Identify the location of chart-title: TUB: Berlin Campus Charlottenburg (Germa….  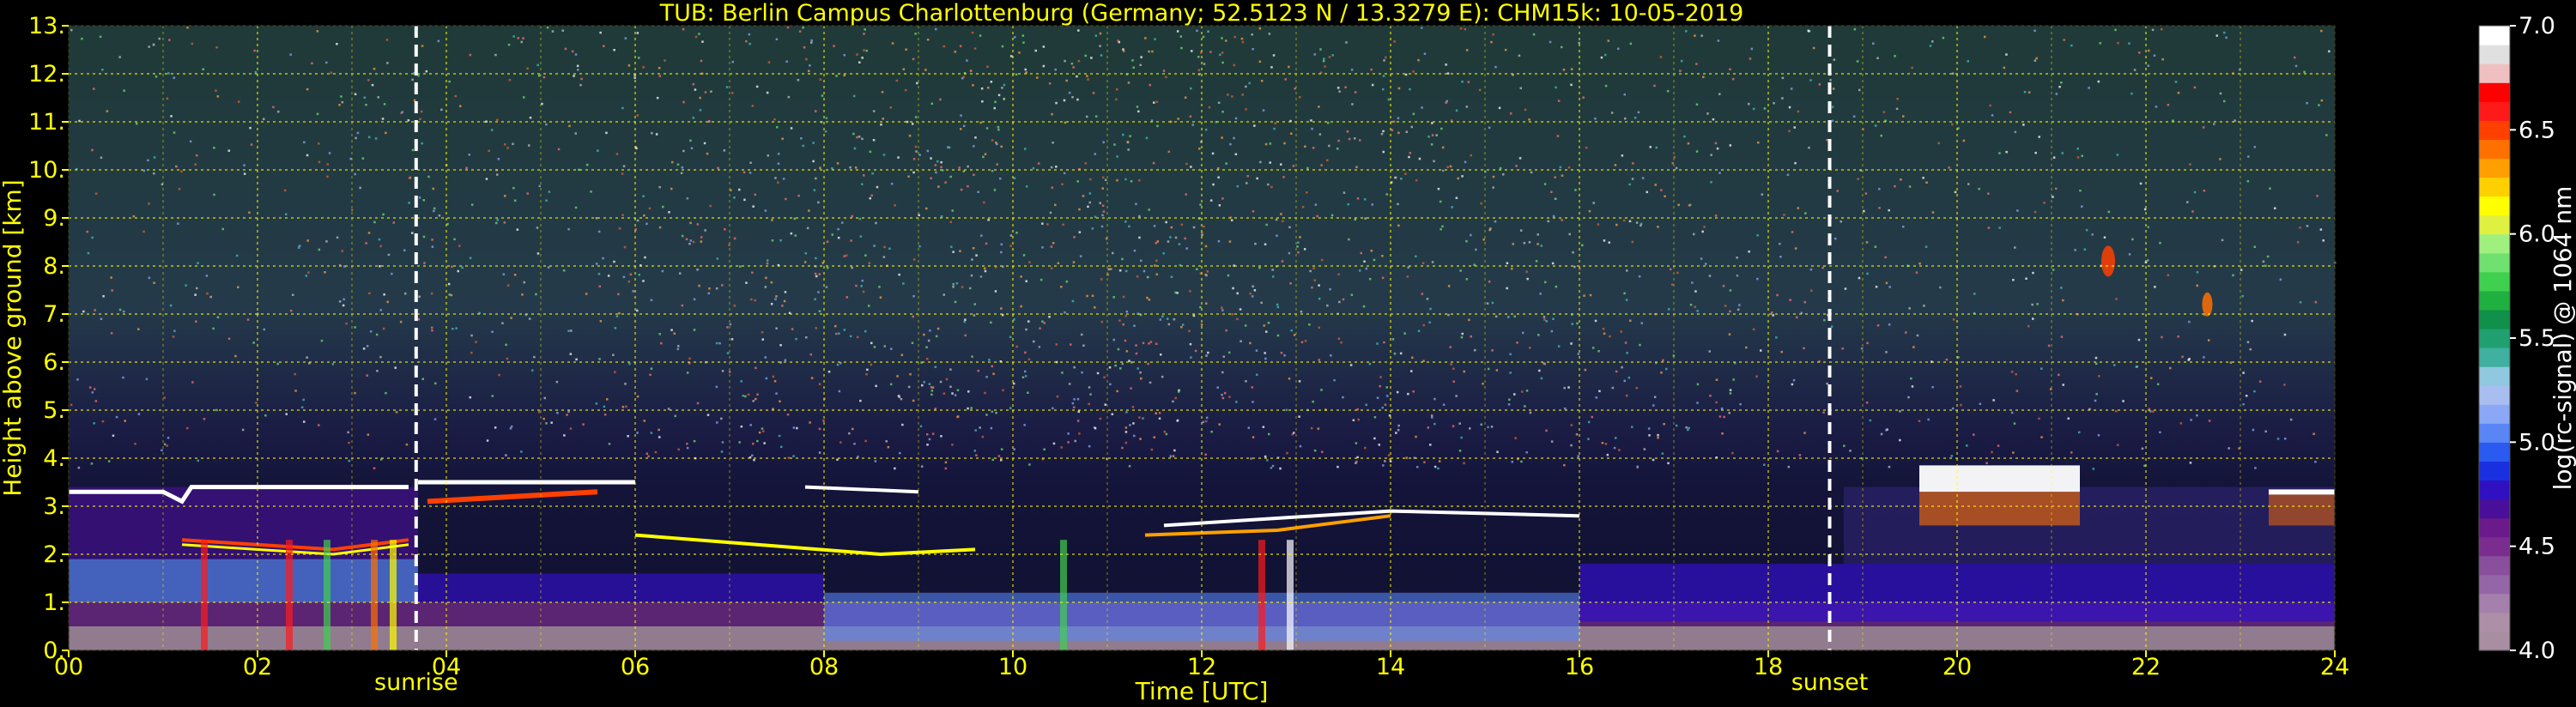
(1201, 14).